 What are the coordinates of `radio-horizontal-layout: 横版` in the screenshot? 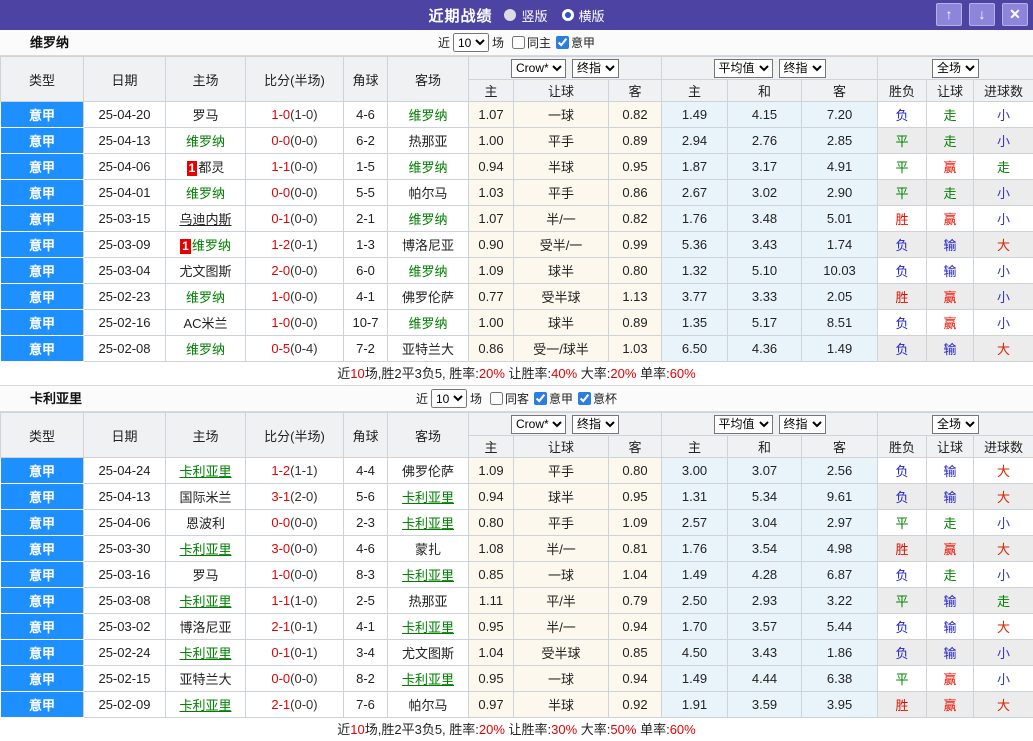 It's located at (583, 15).